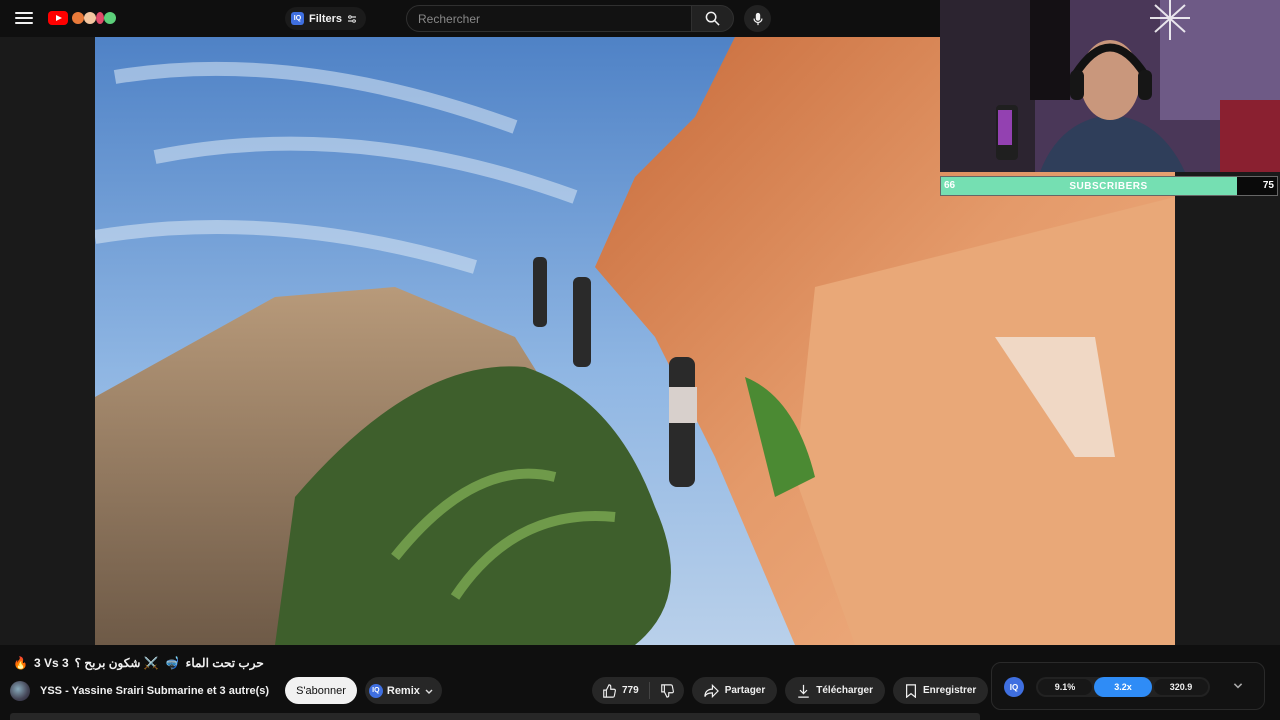 This screenshot has height=720, width=1280. I want to click on subscriber-goal-label: SUBSCRIBERS, so click(1108, 186).